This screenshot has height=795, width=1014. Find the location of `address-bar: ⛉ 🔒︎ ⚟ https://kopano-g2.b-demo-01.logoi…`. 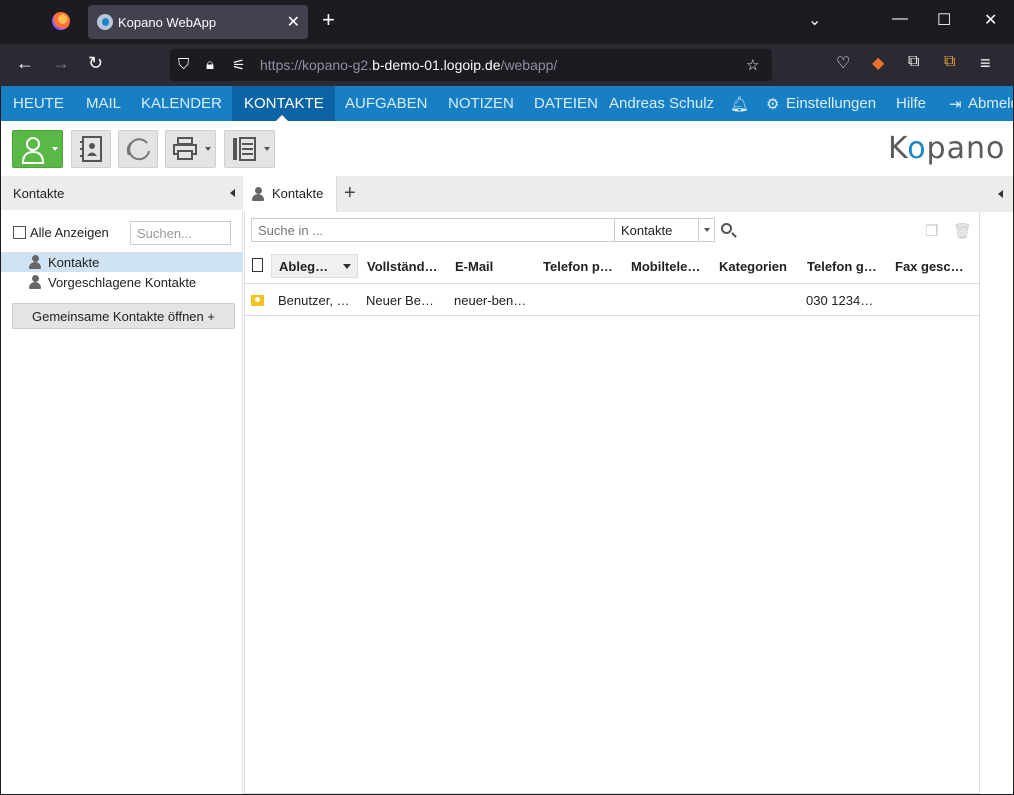

address-bar: ⛉ 🔒︎ ⚟ https://kopano-g2.b-demo-01.logoi… is located at coordinates (471, 65).